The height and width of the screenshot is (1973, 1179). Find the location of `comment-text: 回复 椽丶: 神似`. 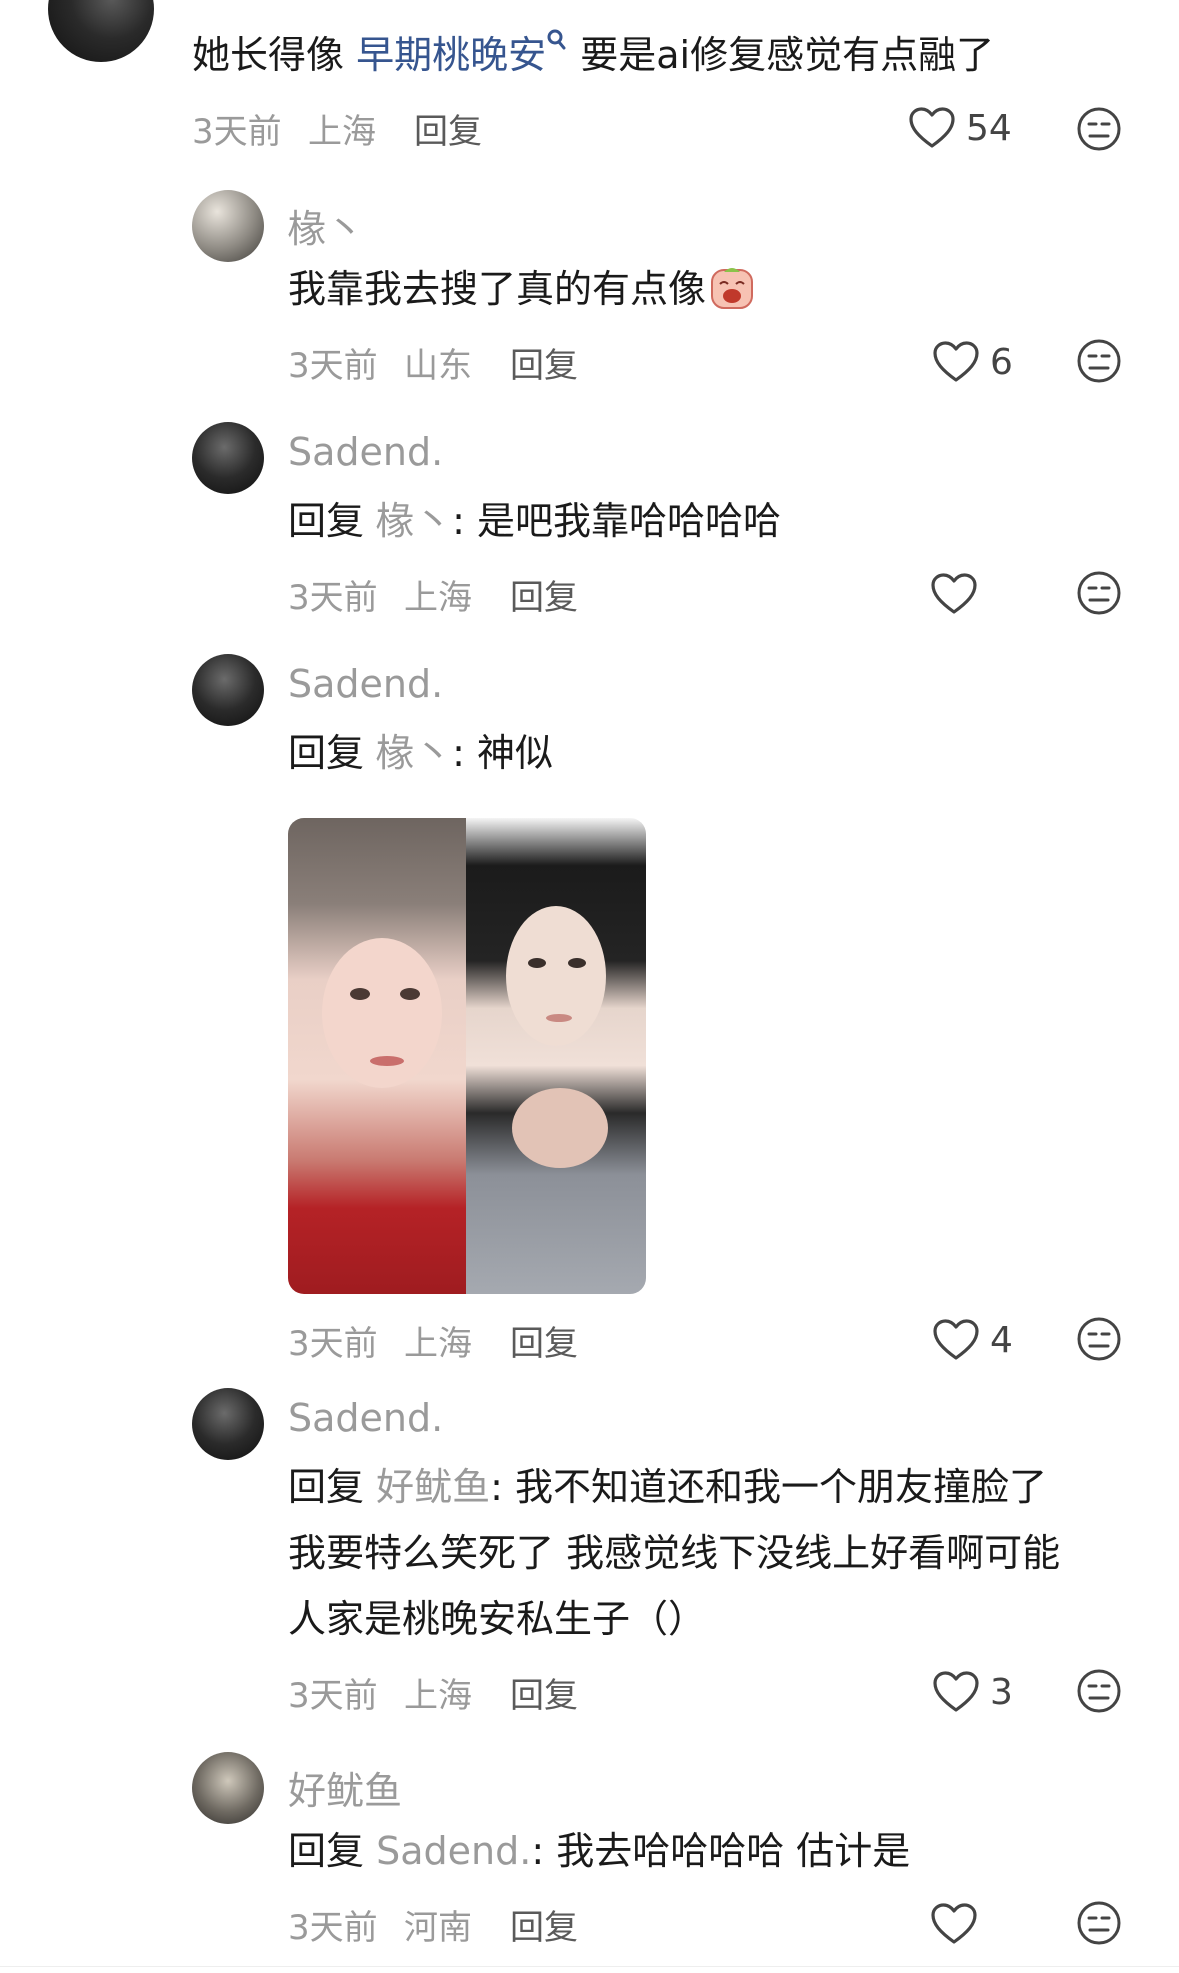

comment-text: 回复 椽丶: 神似 is located at coordinates (420, 753).